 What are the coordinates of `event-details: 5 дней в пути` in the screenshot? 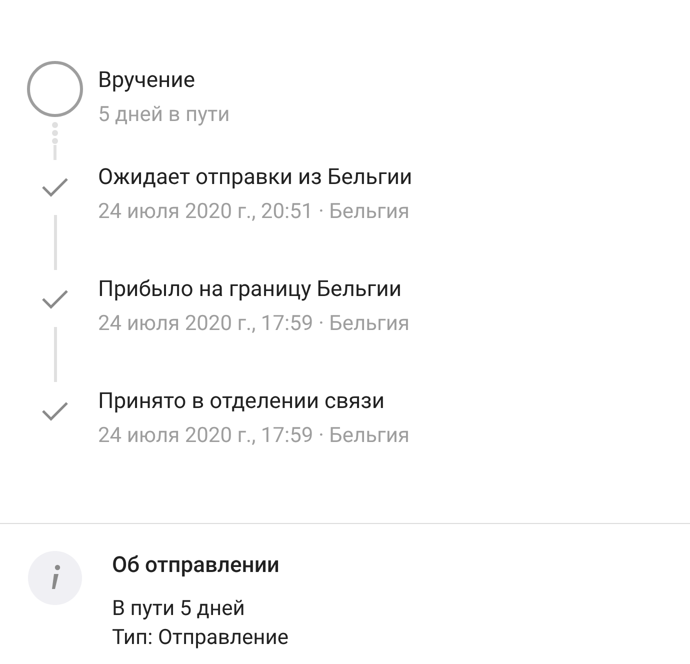 It's located at (164, 115).